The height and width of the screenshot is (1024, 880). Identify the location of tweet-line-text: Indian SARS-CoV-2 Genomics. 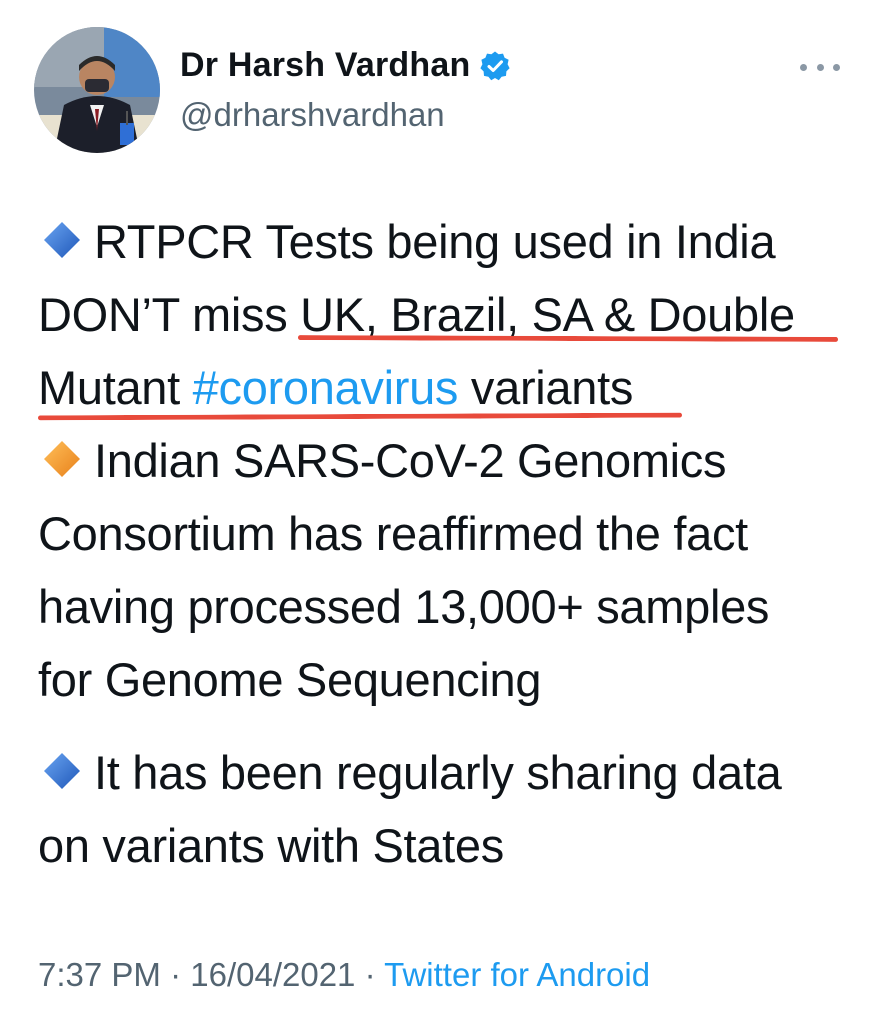
(410, 460).